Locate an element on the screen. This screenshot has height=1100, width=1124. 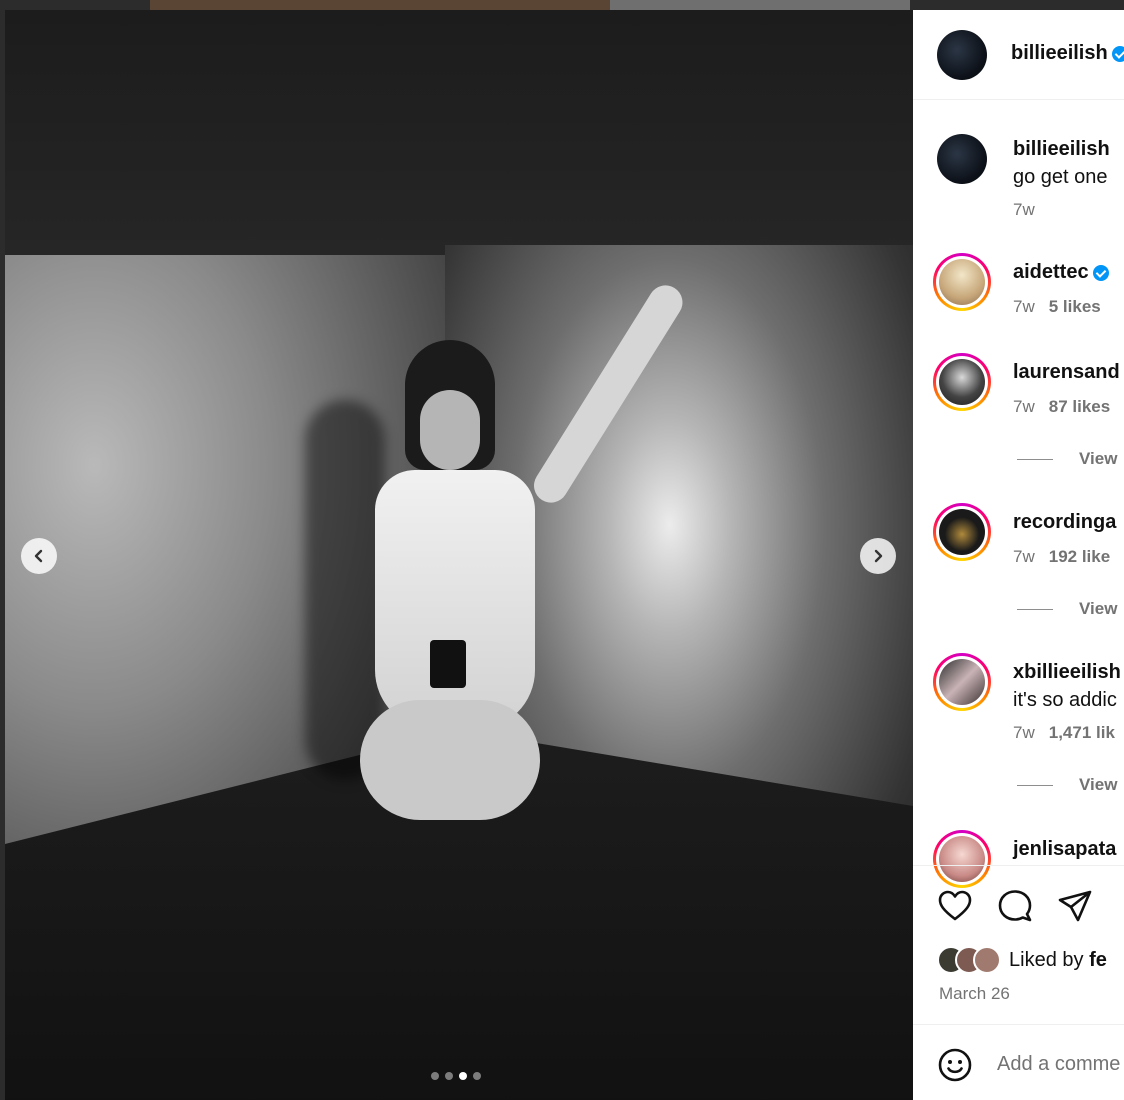
author-username: billieeilish is located at coordinates (1067, 53).